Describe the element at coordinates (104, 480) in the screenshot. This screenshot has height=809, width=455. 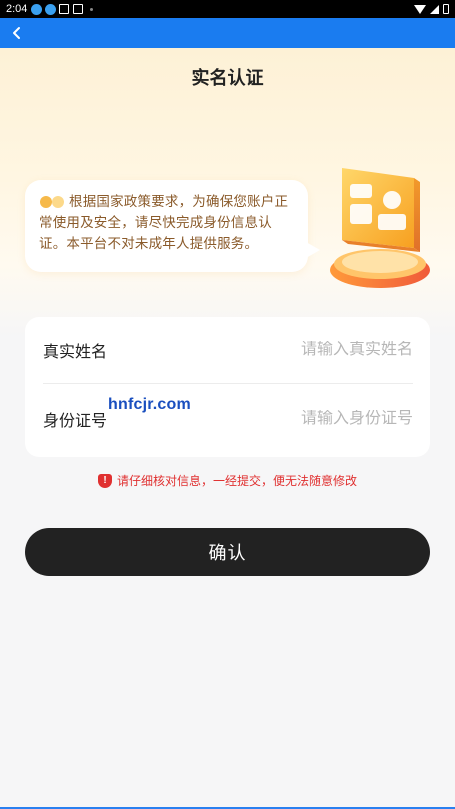
I see `shield-alert-icon: !` at that location.